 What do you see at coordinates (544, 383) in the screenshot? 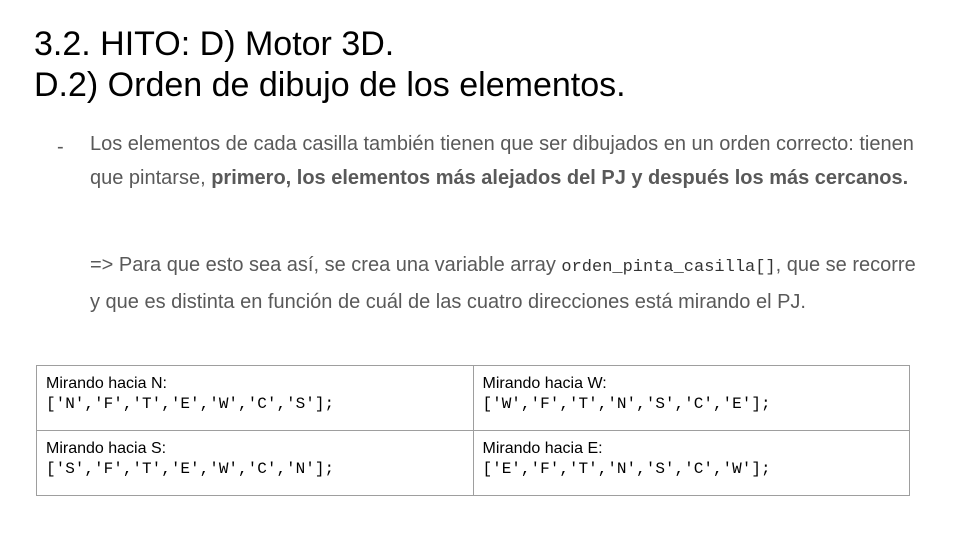
I see `cell-label: Mirando hacia W:` at bounding box center [544, 383].